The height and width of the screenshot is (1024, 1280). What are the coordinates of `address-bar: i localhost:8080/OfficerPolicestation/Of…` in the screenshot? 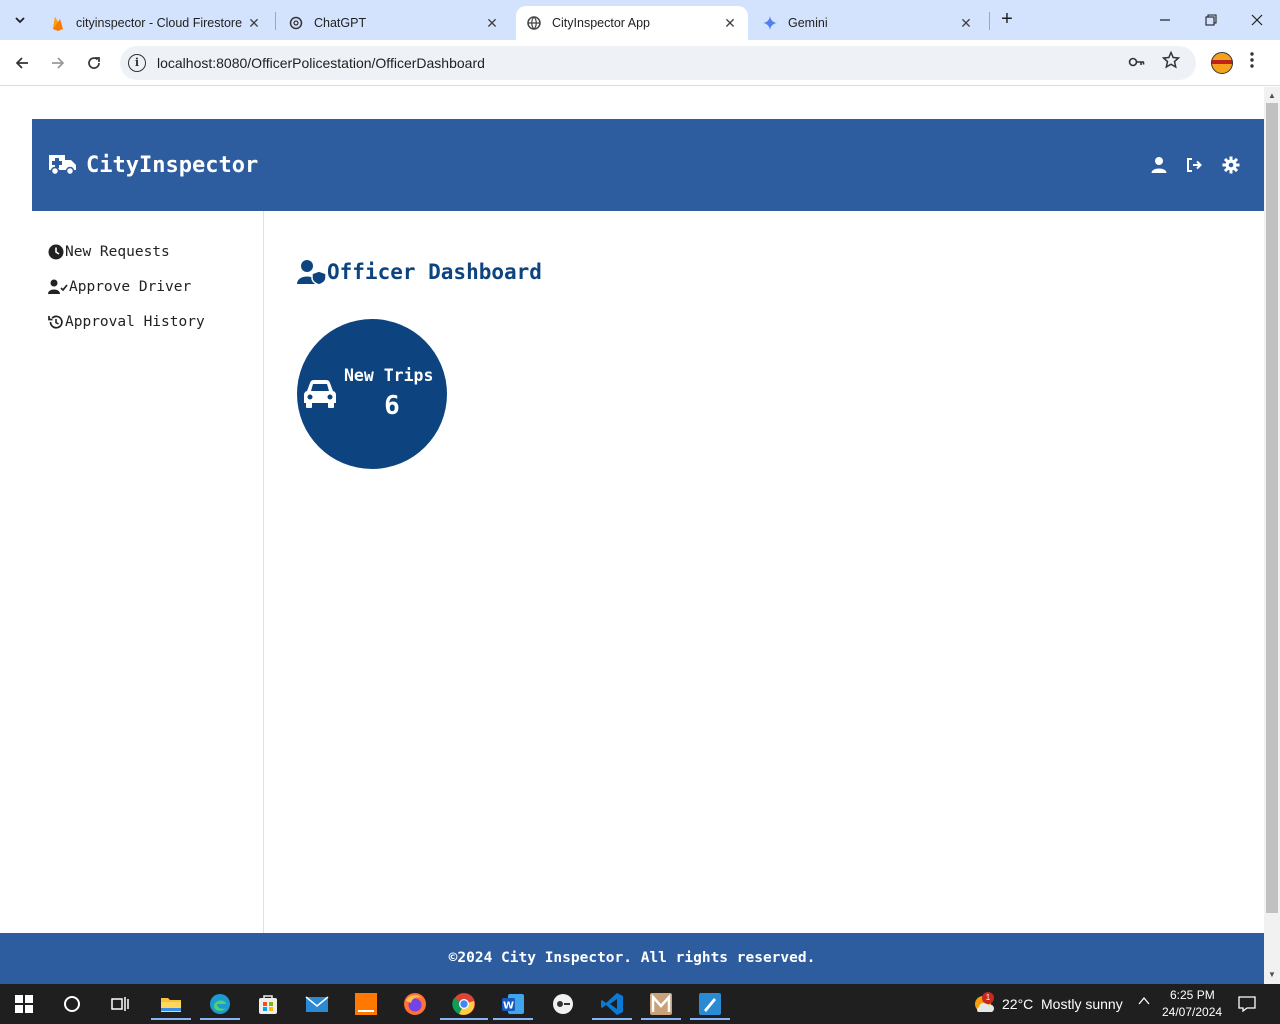 It's located at (658, 63).